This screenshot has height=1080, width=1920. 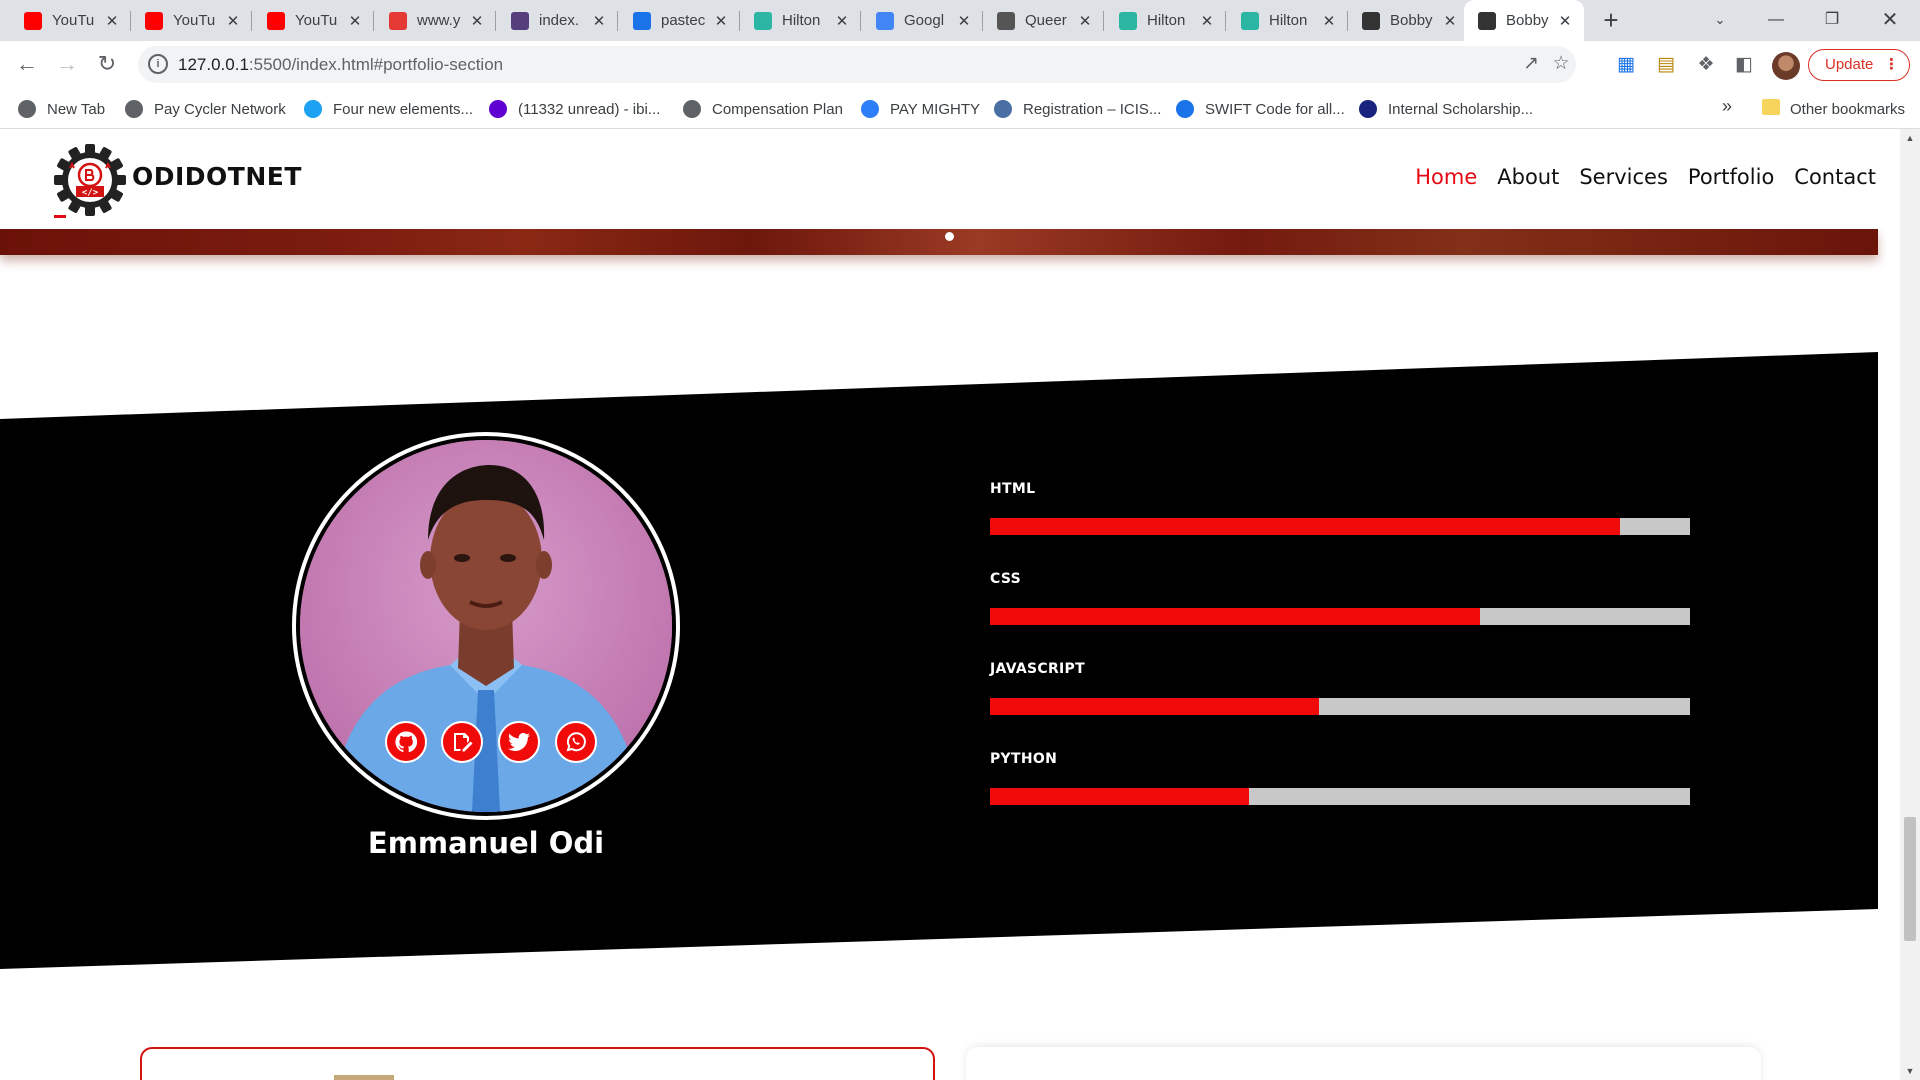 I want to click on more-bookmarks-icon: », so click(x=1727, y=106).